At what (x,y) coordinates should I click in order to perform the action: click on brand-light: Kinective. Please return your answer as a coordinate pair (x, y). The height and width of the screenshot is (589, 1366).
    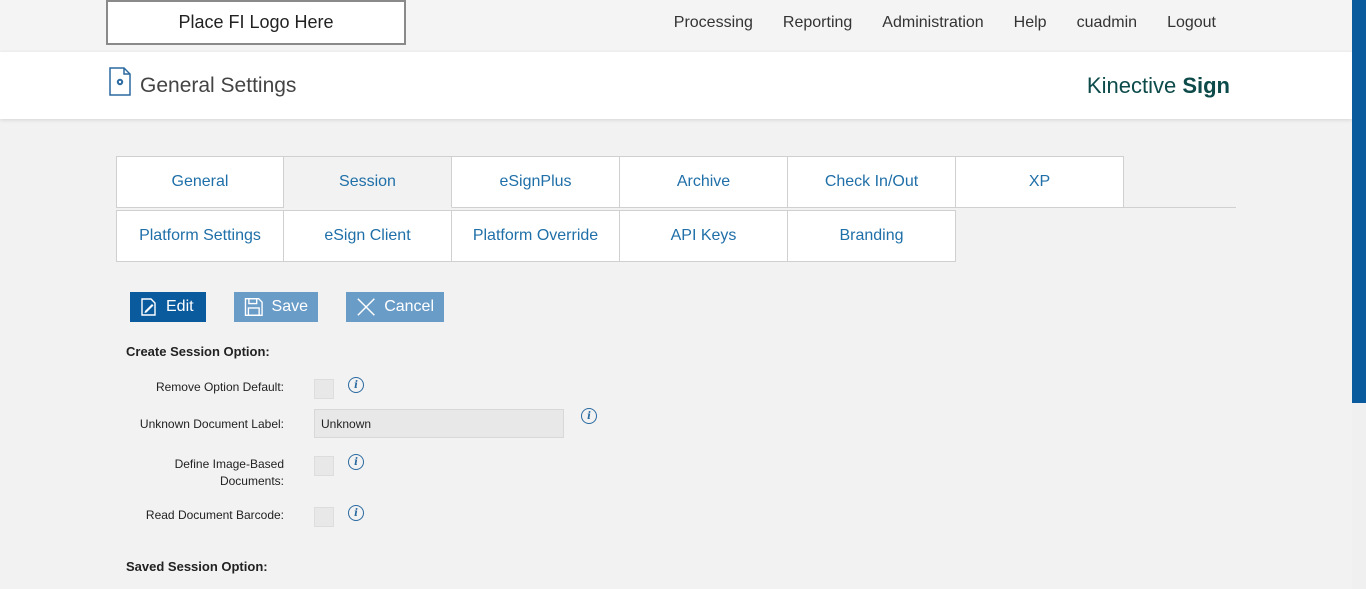
    Looking at the image, I should click on (1131, 85).